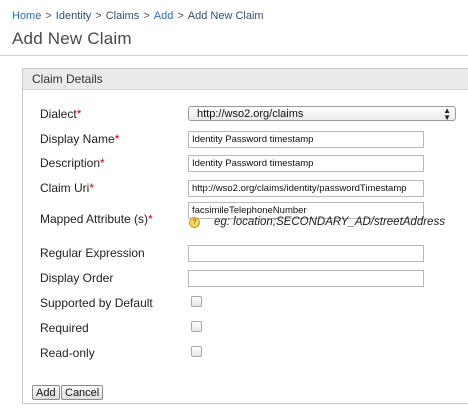  I want to click on display-name-input: Identity Password timestamp, so click(306, 139).